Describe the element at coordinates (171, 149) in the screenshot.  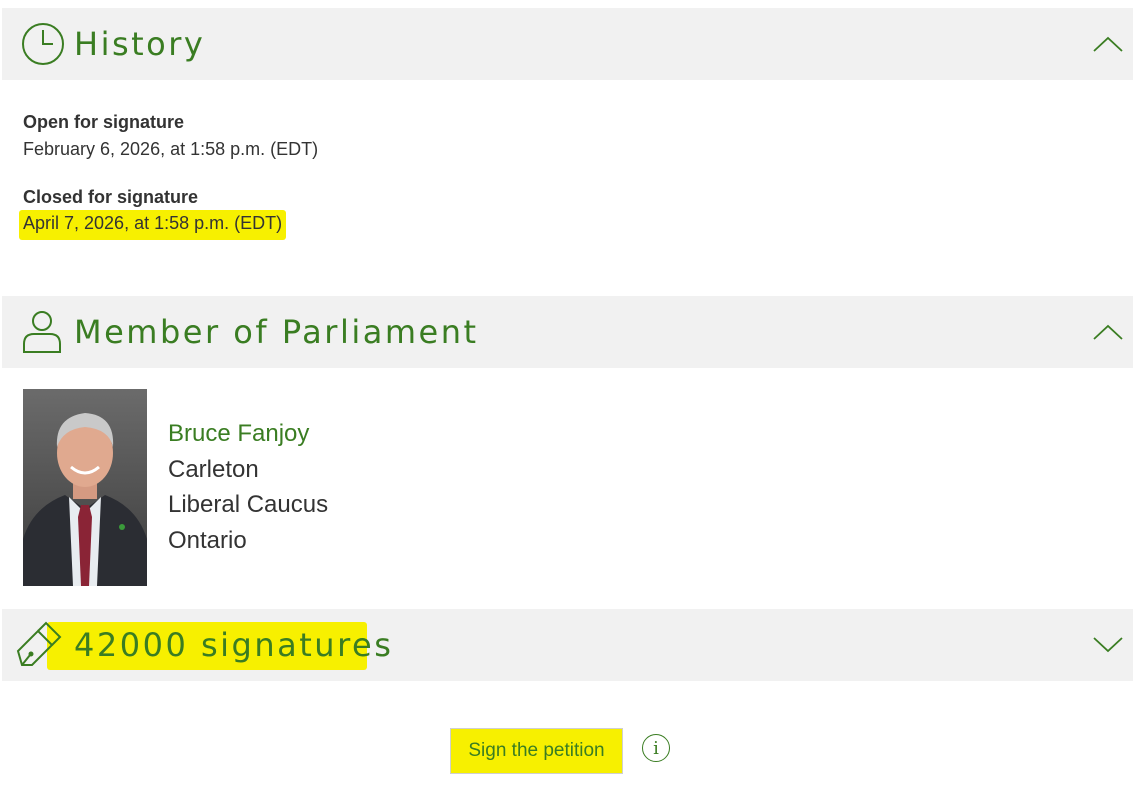
I see `open-signature-date: February 6, 2026, at 1:58 p.m. (EDT)` at that location.